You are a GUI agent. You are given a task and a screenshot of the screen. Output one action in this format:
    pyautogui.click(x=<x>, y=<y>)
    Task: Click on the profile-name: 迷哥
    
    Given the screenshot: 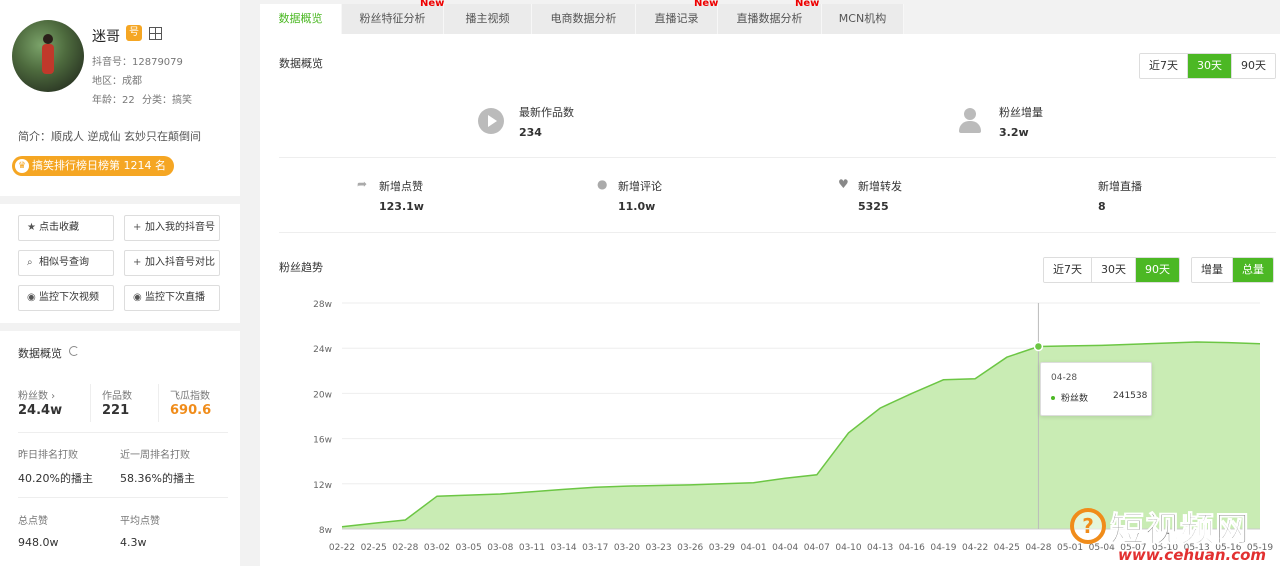 What is the action you would take?
    pyautogui.click(x=106, y=37)
    